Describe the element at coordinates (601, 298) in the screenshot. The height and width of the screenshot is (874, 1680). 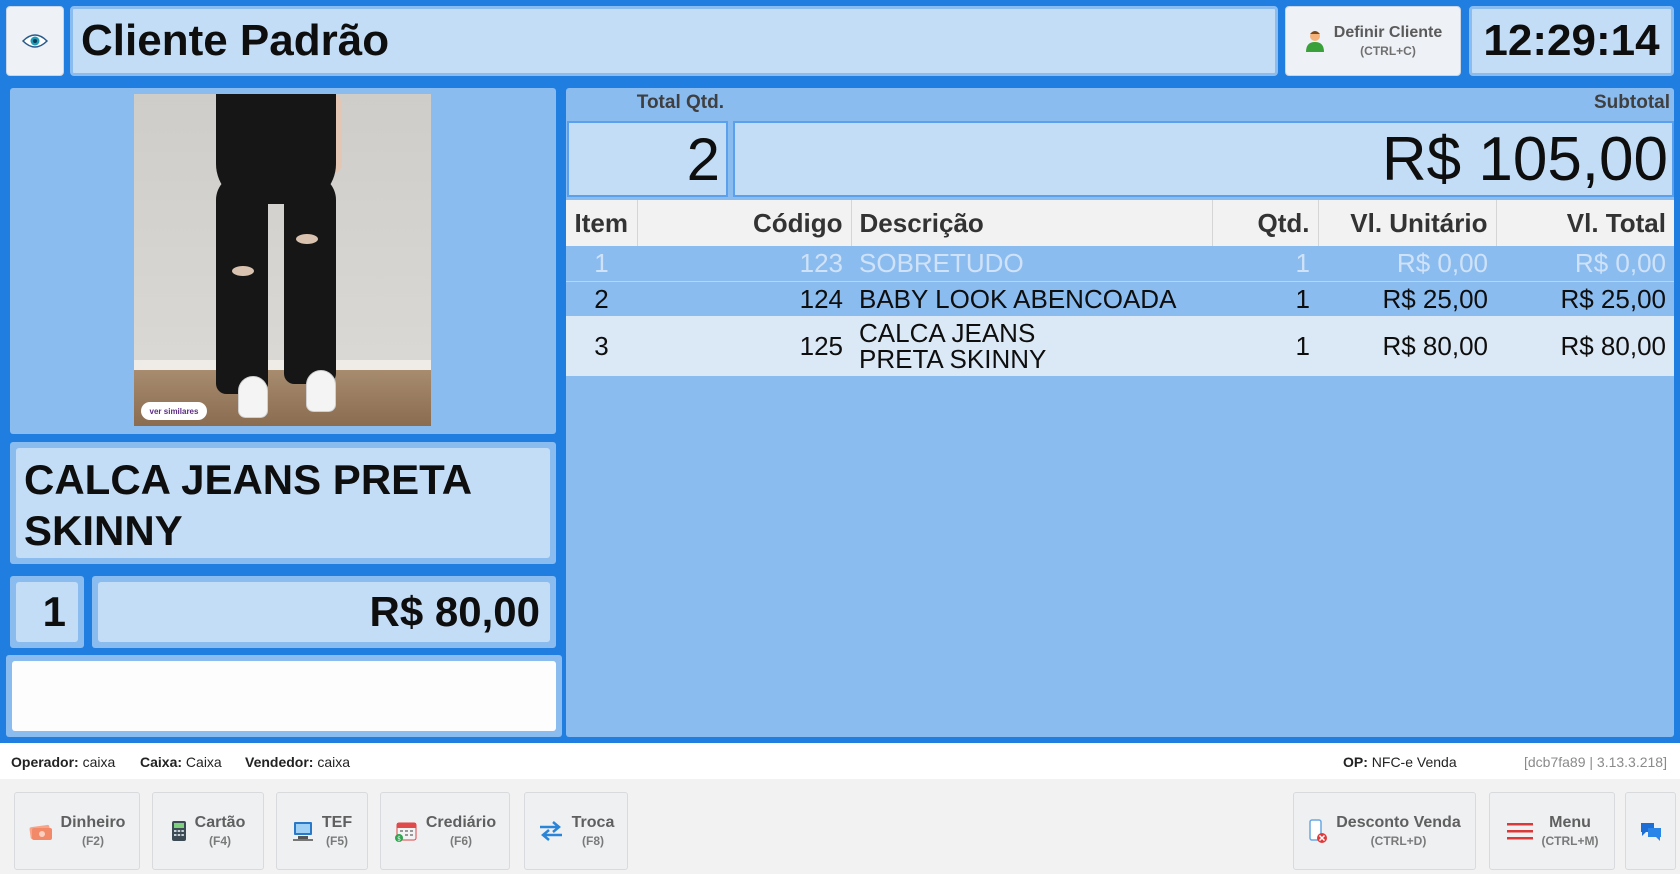
I see `cell-item: 2` at that location.